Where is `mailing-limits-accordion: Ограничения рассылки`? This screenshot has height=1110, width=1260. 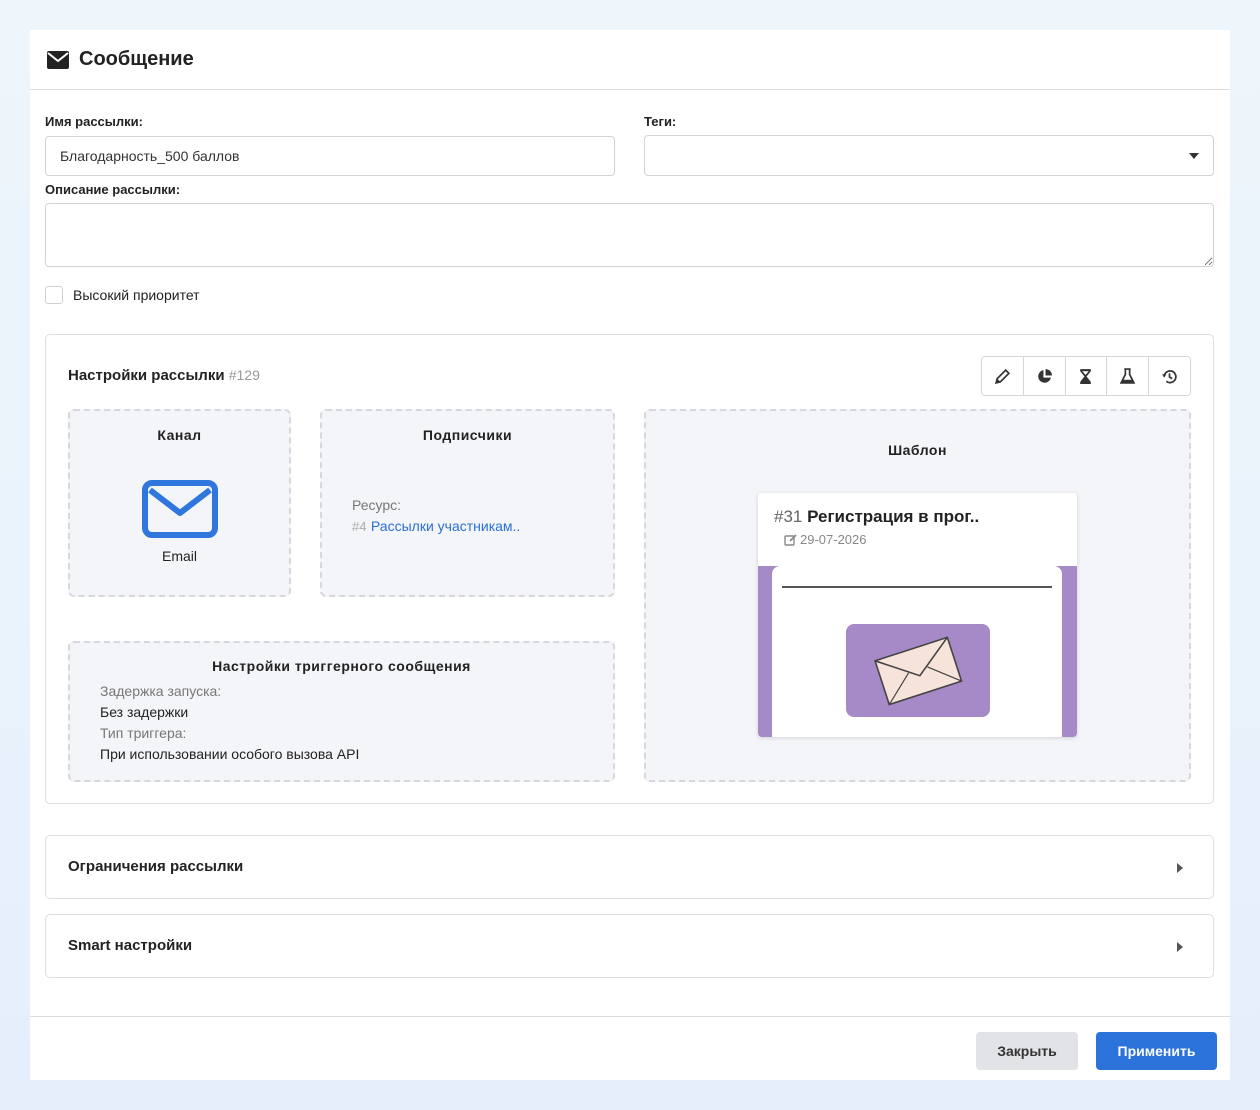 mailing-limits-accordion: Ограничения рассылки is located at coordinates (629, 867).